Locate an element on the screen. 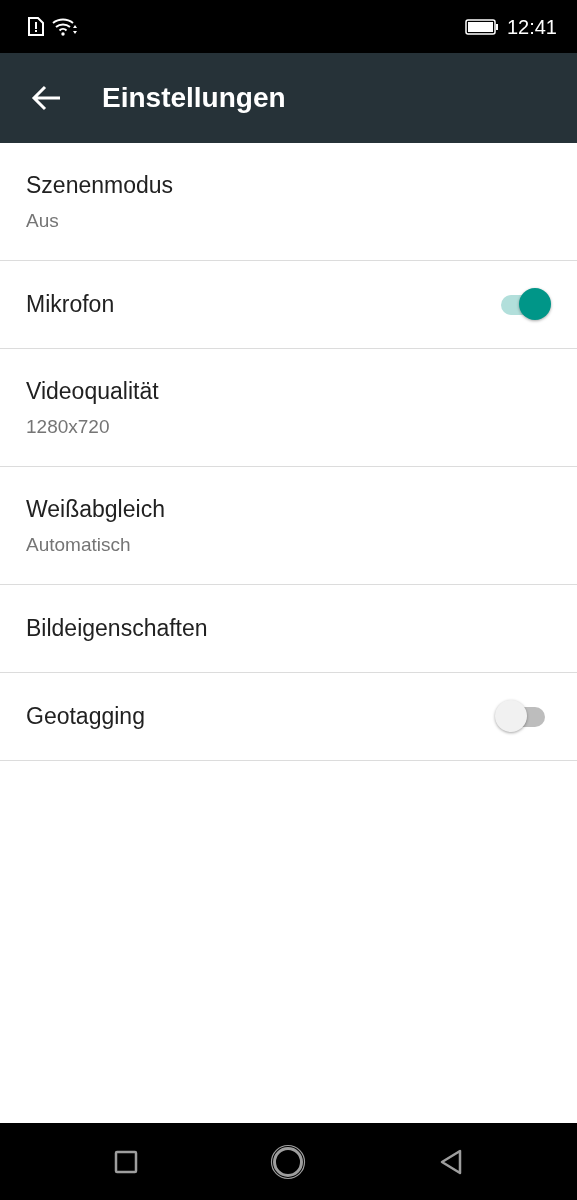 The width and height of the screenshot is (577, 1200). setting-title: Geotagging is located at coordinates (86, 717).